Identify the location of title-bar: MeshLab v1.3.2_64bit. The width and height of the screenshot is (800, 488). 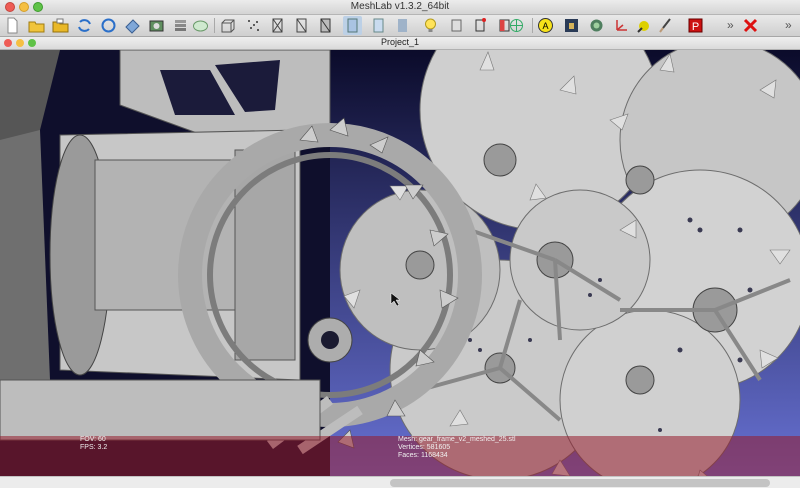
(400, 7).